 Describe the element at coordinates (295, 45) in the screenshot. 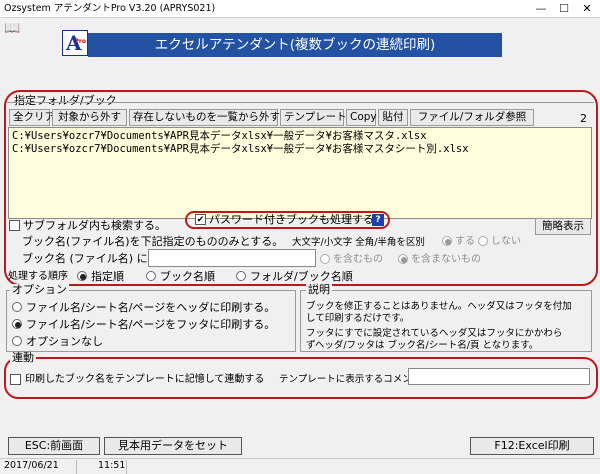

I see `page-title-banner: エクセルアテンダント(複数ブックの連続印刷)` at that location.